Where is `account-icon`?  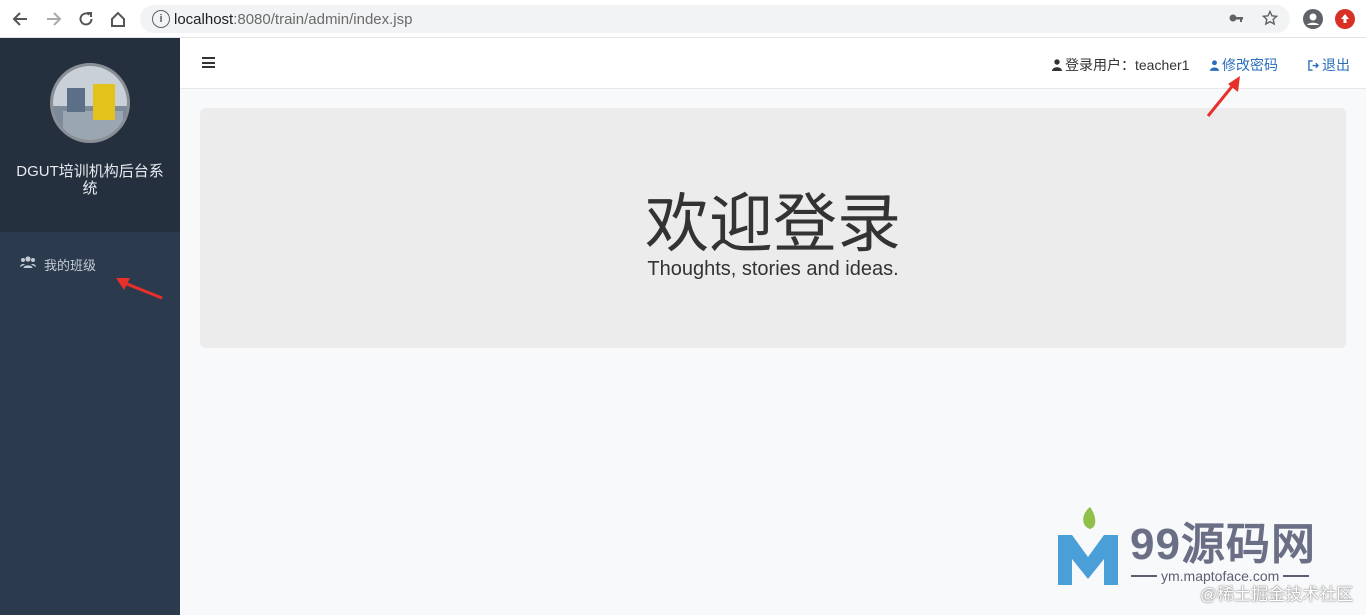
account-icon is located at coordinates (1313, 19).